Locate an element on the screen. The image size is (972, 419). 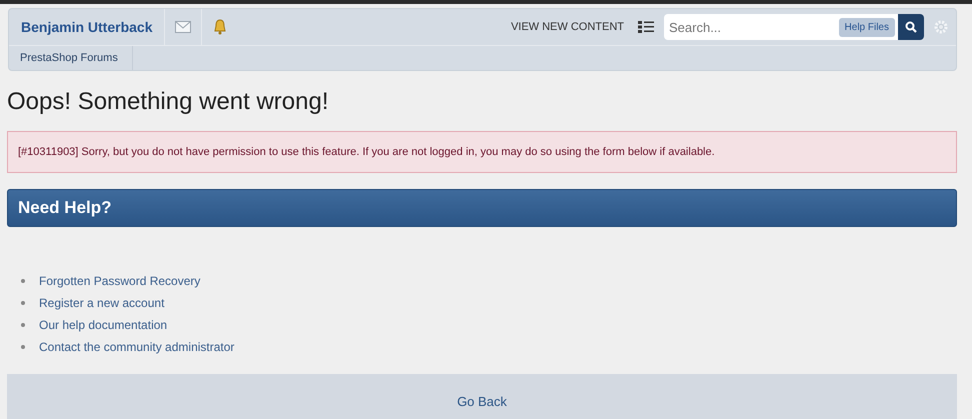
help-link: Contact the community administrator is located at coordinates (136, 347).